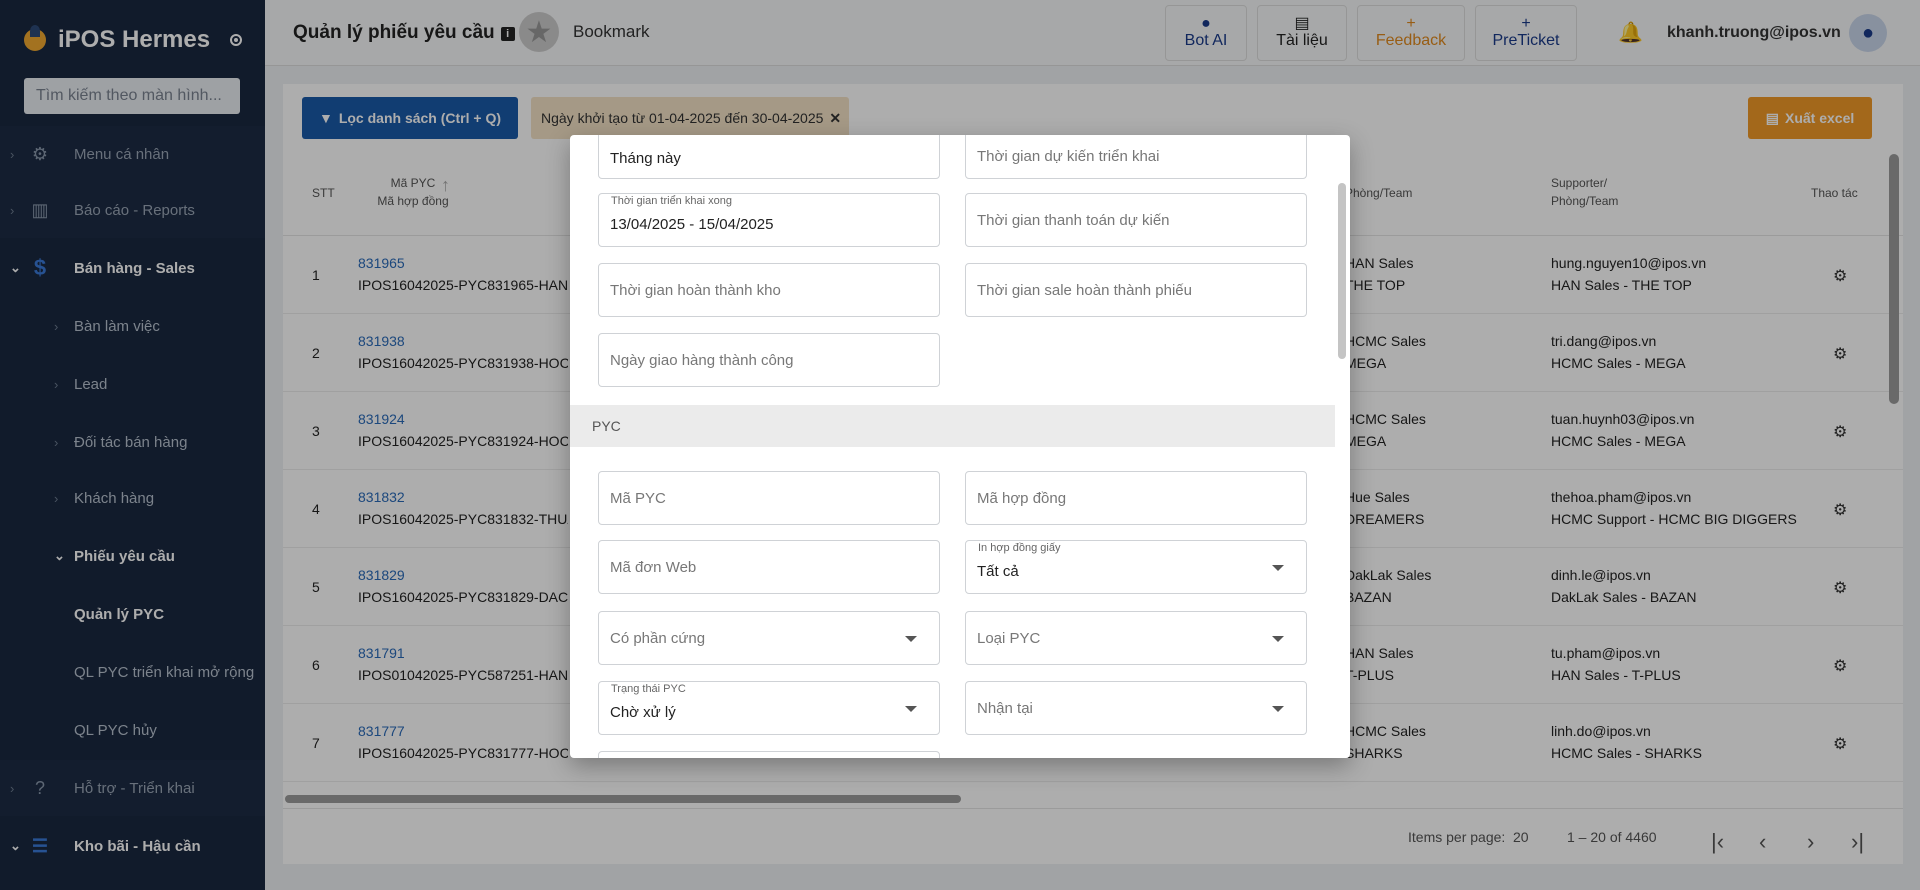  I want to click on field-placeholder: Loại PYC, so click(1009, 638).